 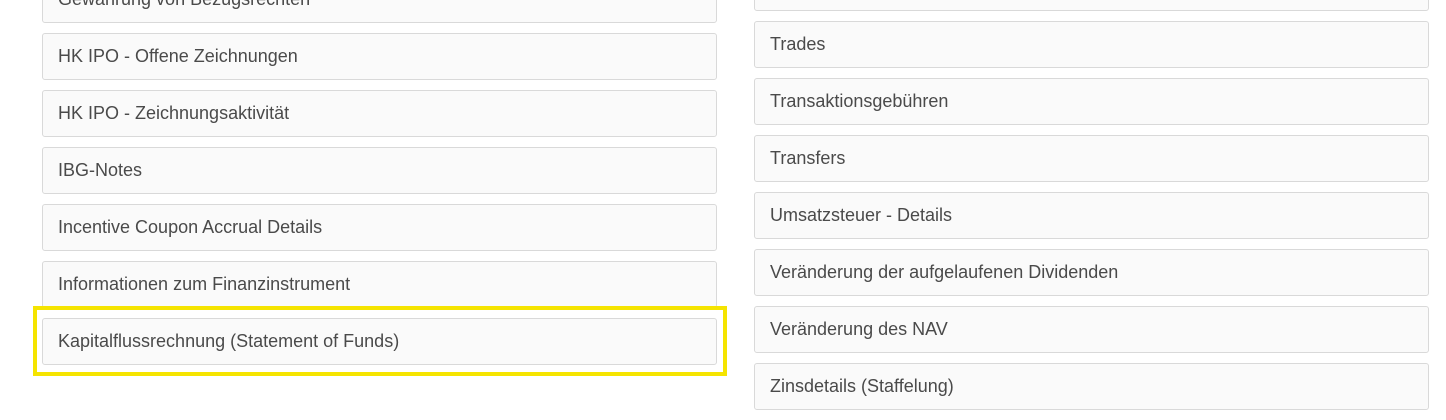 What do you see at coordinates (861, 215) in the screenshot?
I see `report-item-label: Umsatzsteuer - Details` at bounding box center [861, 215].